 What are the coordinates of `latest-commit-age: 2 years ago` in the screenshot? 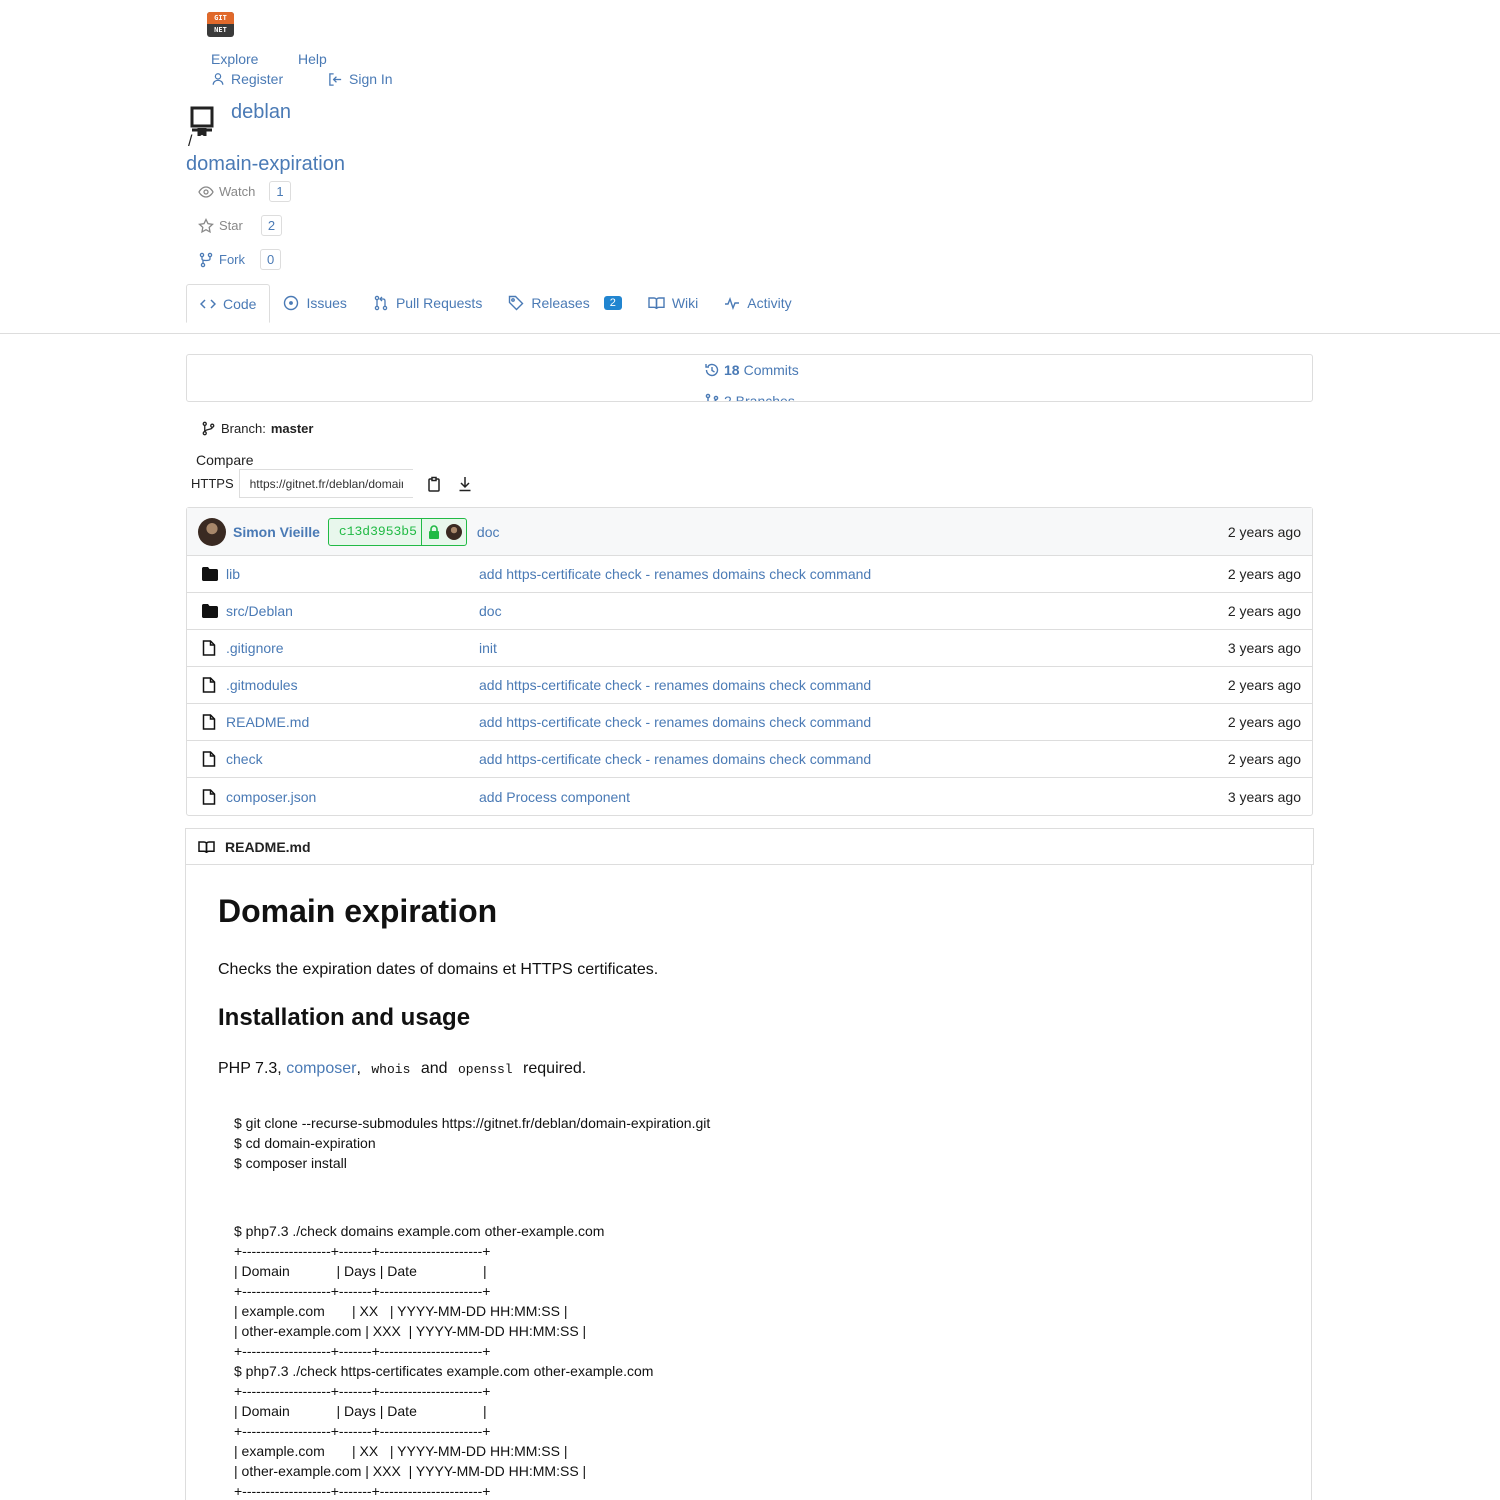 It's located at (1264, 531).